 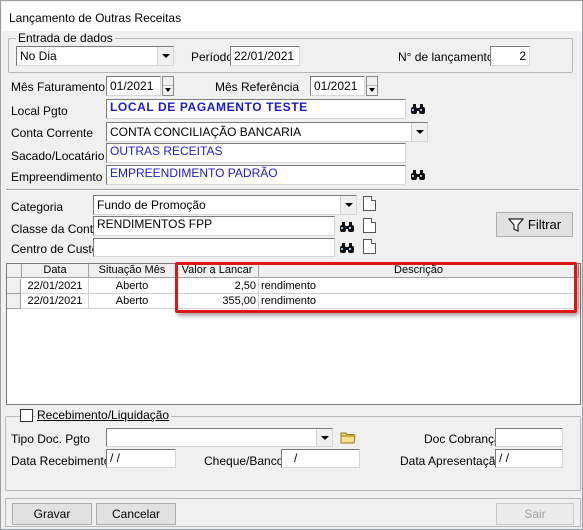 I want to click on sair-label: Sair, so click(x=535, y=514).